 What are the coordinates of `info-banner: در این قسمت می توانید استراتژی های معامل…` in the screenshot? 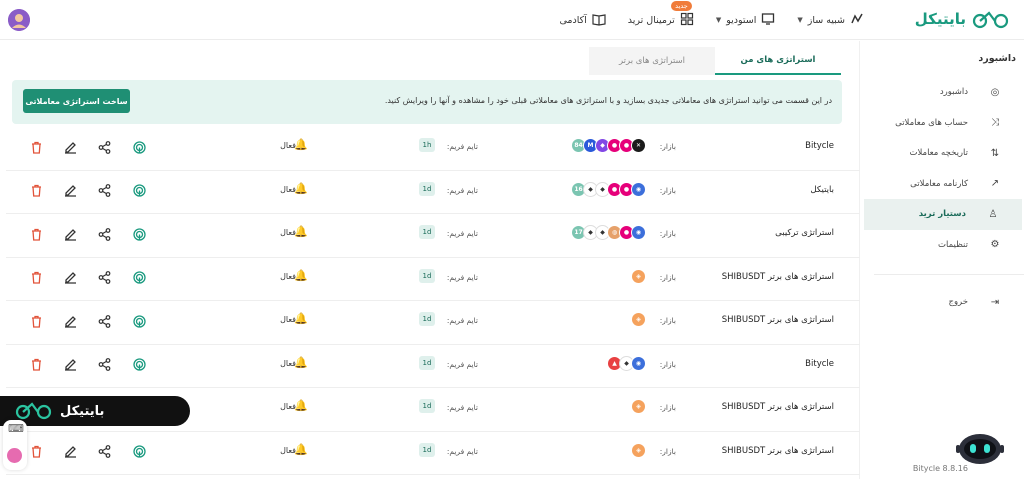 It's located at (427, 102).